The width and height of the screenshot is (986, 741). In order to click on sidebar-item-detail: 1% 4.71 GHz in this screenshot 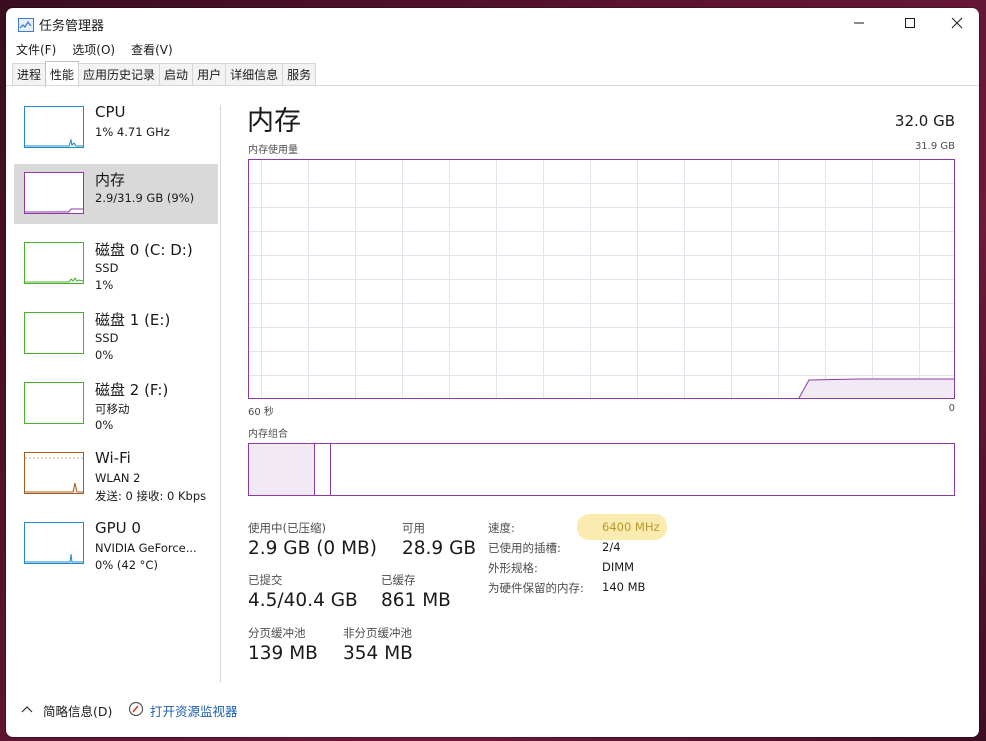, I will do `click(132, 132)`.